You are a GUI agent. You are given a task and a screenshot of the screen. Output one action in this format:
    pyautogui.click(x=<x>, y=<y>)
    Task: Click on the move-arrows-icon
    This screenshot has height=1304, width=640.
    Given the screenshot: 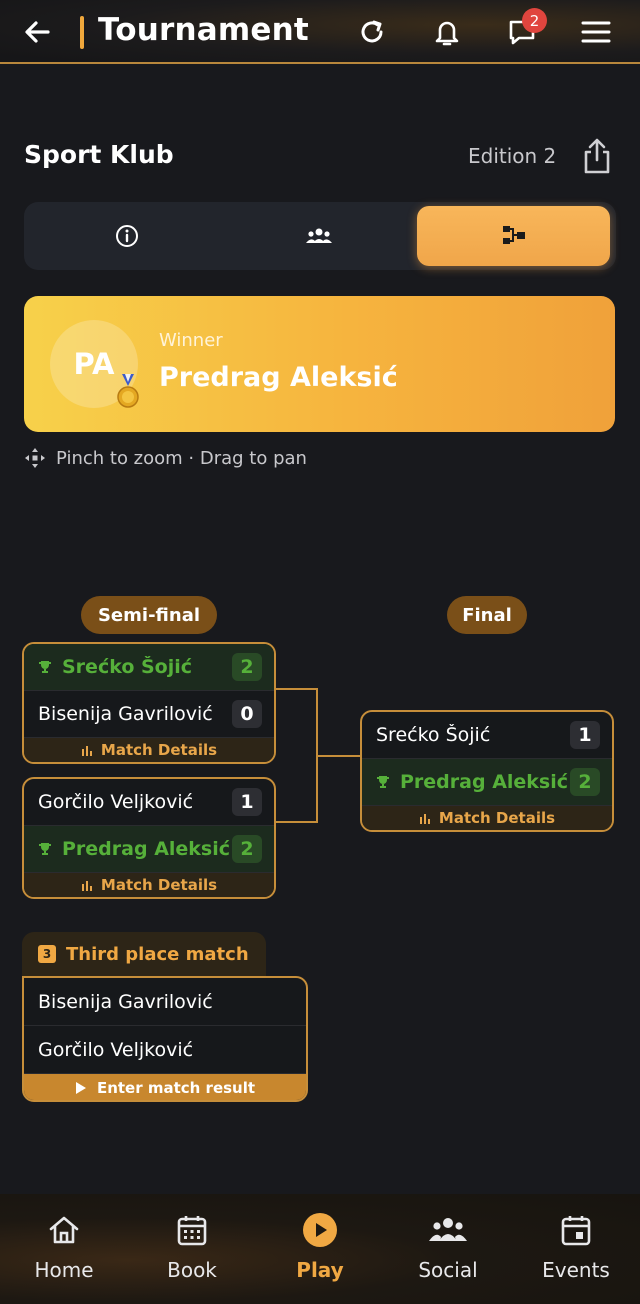 What is the action you would take?
    pyautogui.click(x=35, y=458)
    